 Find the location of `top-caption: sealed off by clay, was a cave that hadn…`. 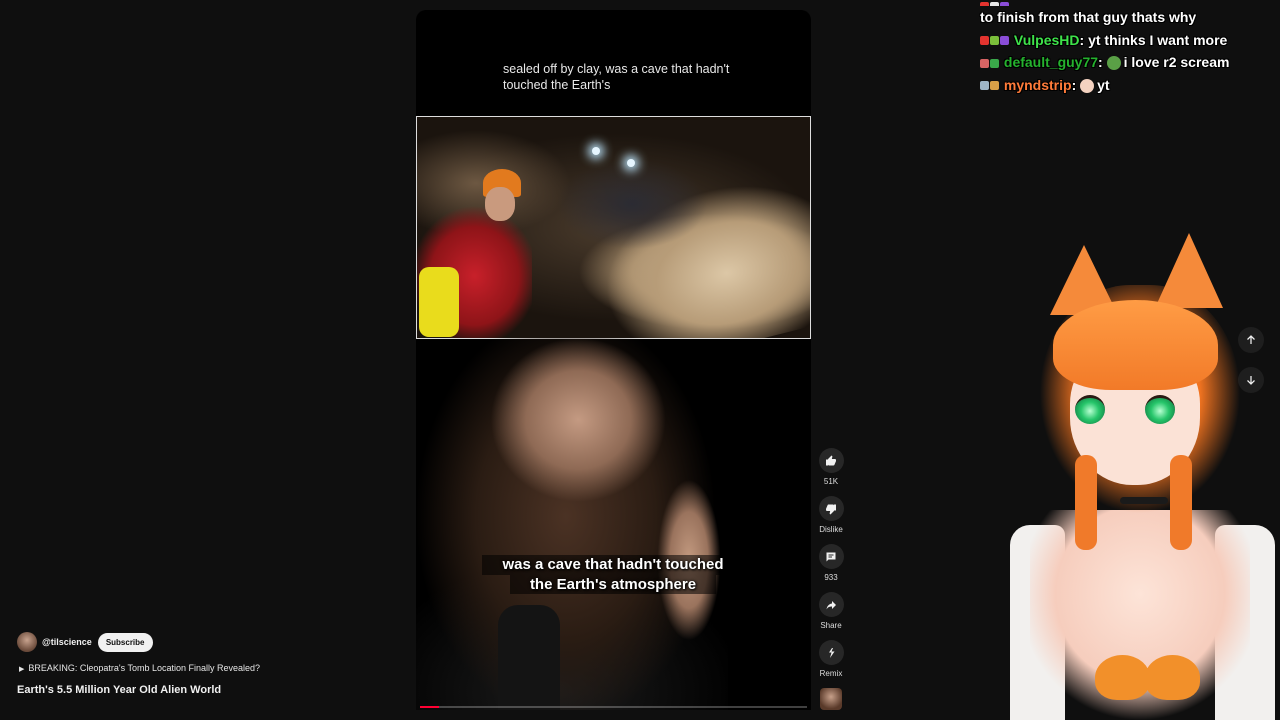

top-caption: sealed off by clay, was a cave that hadn… is located at coordinates (616, 77).